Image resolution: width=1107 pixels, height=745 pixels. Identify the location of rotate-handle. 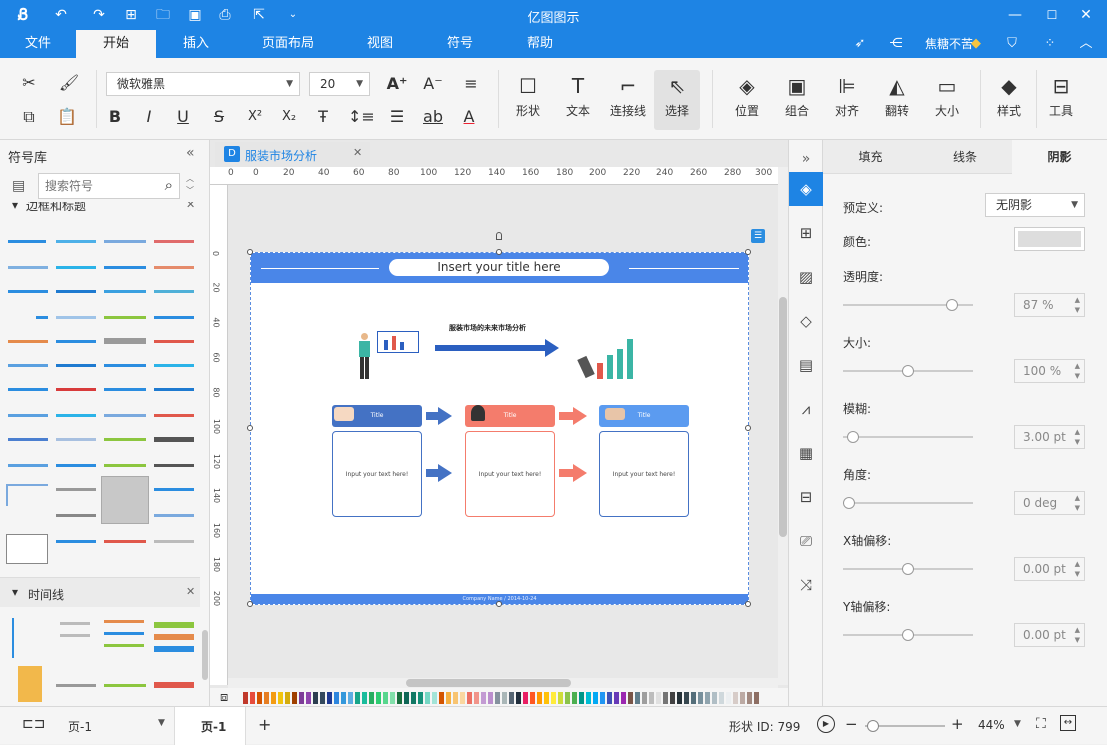
(499, 236).